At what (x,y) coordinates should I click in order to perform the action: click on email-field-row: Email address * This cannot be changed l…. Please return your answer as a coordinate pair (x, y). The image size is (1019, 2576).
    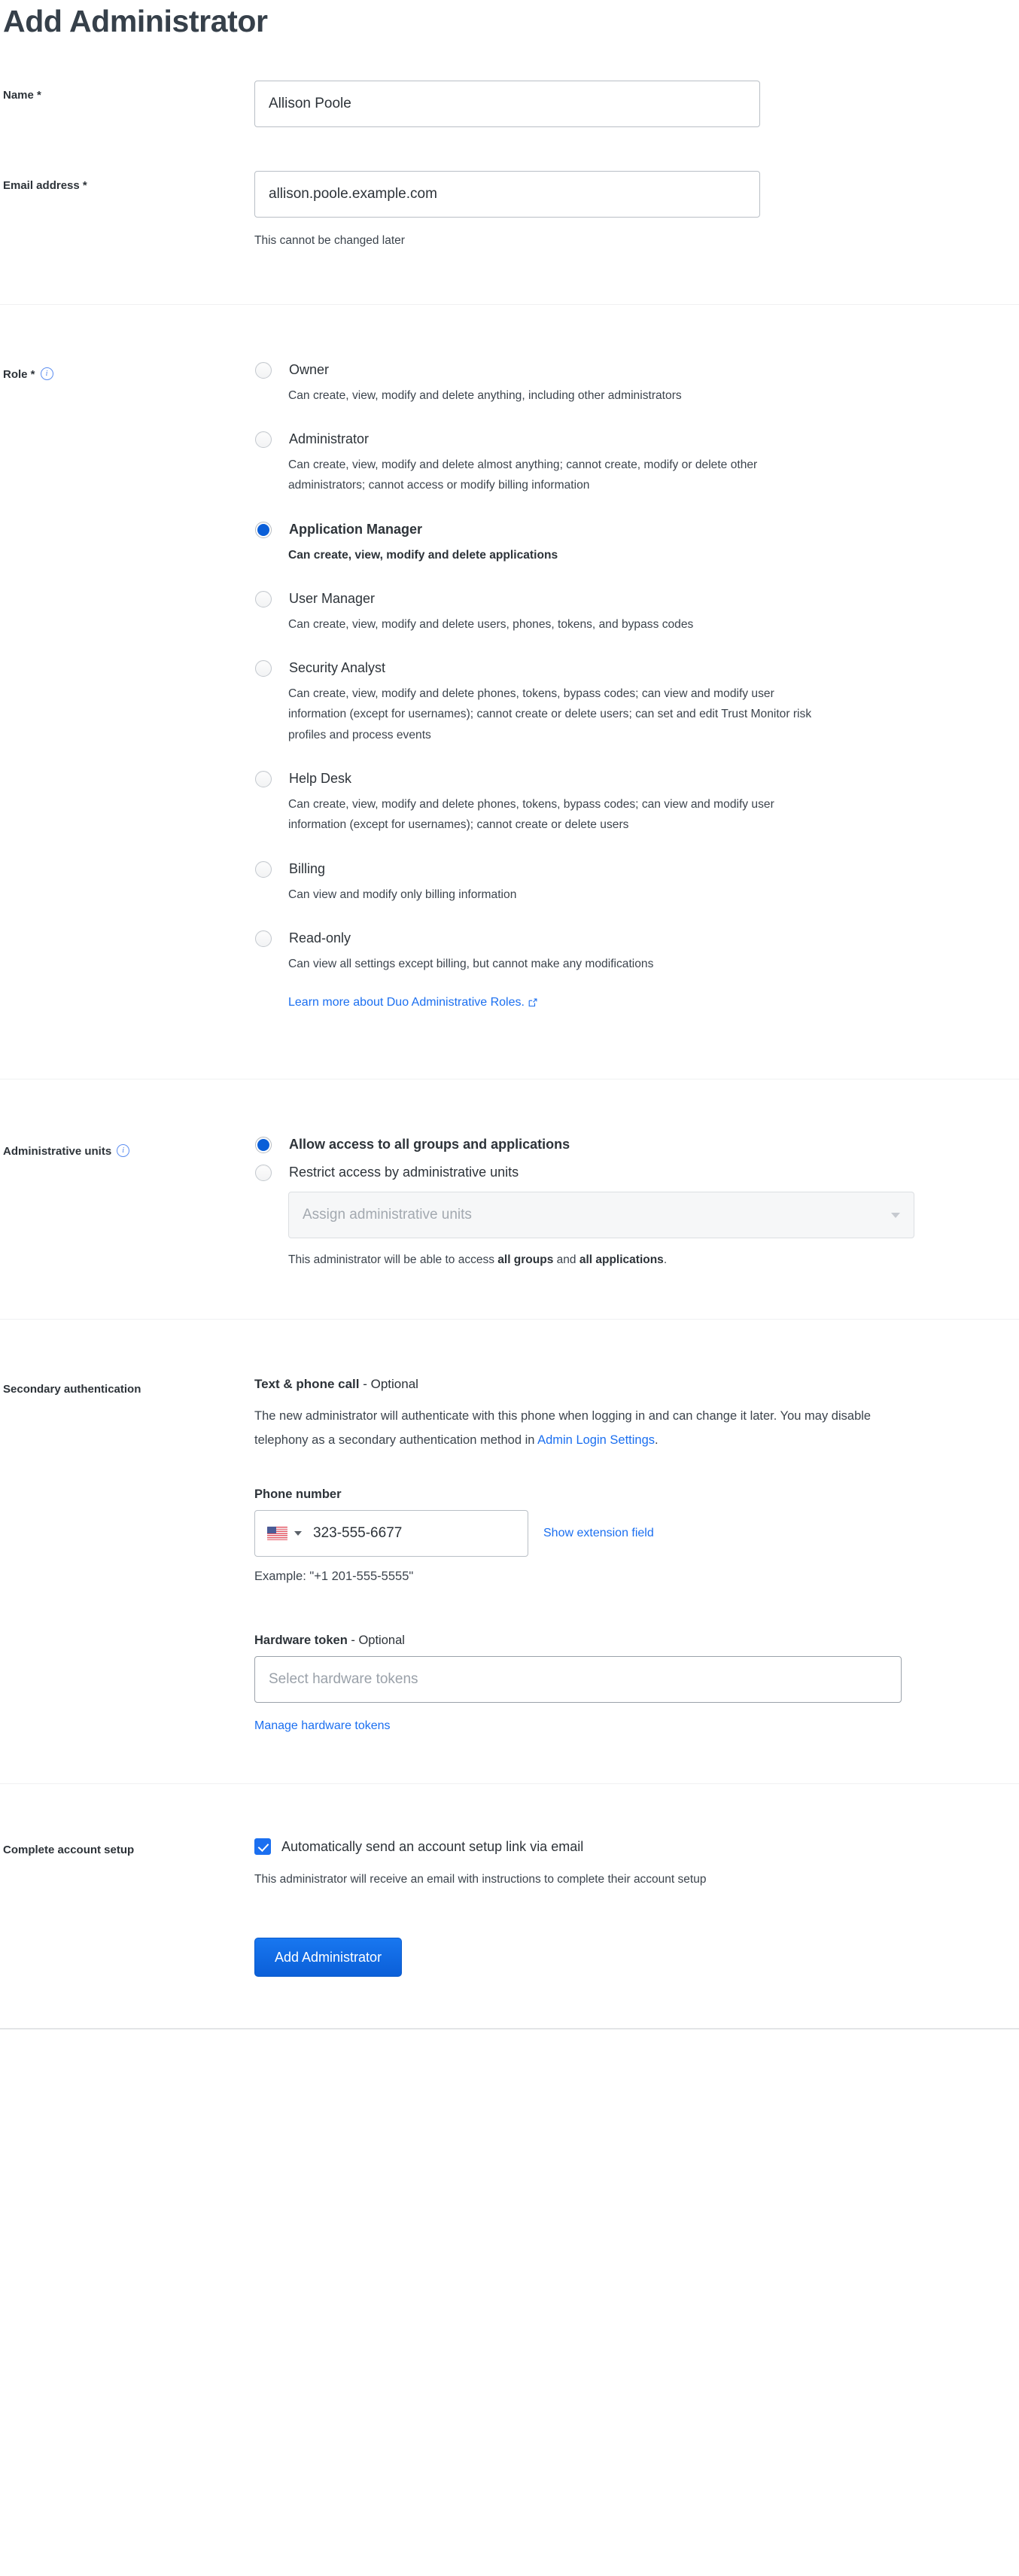
    Looking at the image, I should click on (509, 208).